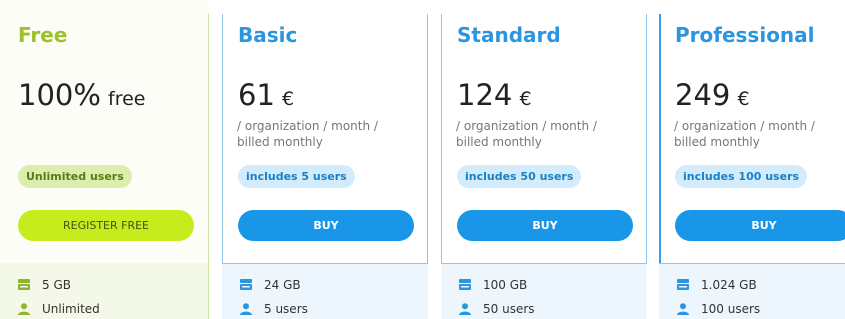 The height and width of the screenshot is (319, 845). What do you see at coordinates (106, 225) in the screenshot?
I see `register-free-button: REGISTER FREE` at bounding box center [106, 225].